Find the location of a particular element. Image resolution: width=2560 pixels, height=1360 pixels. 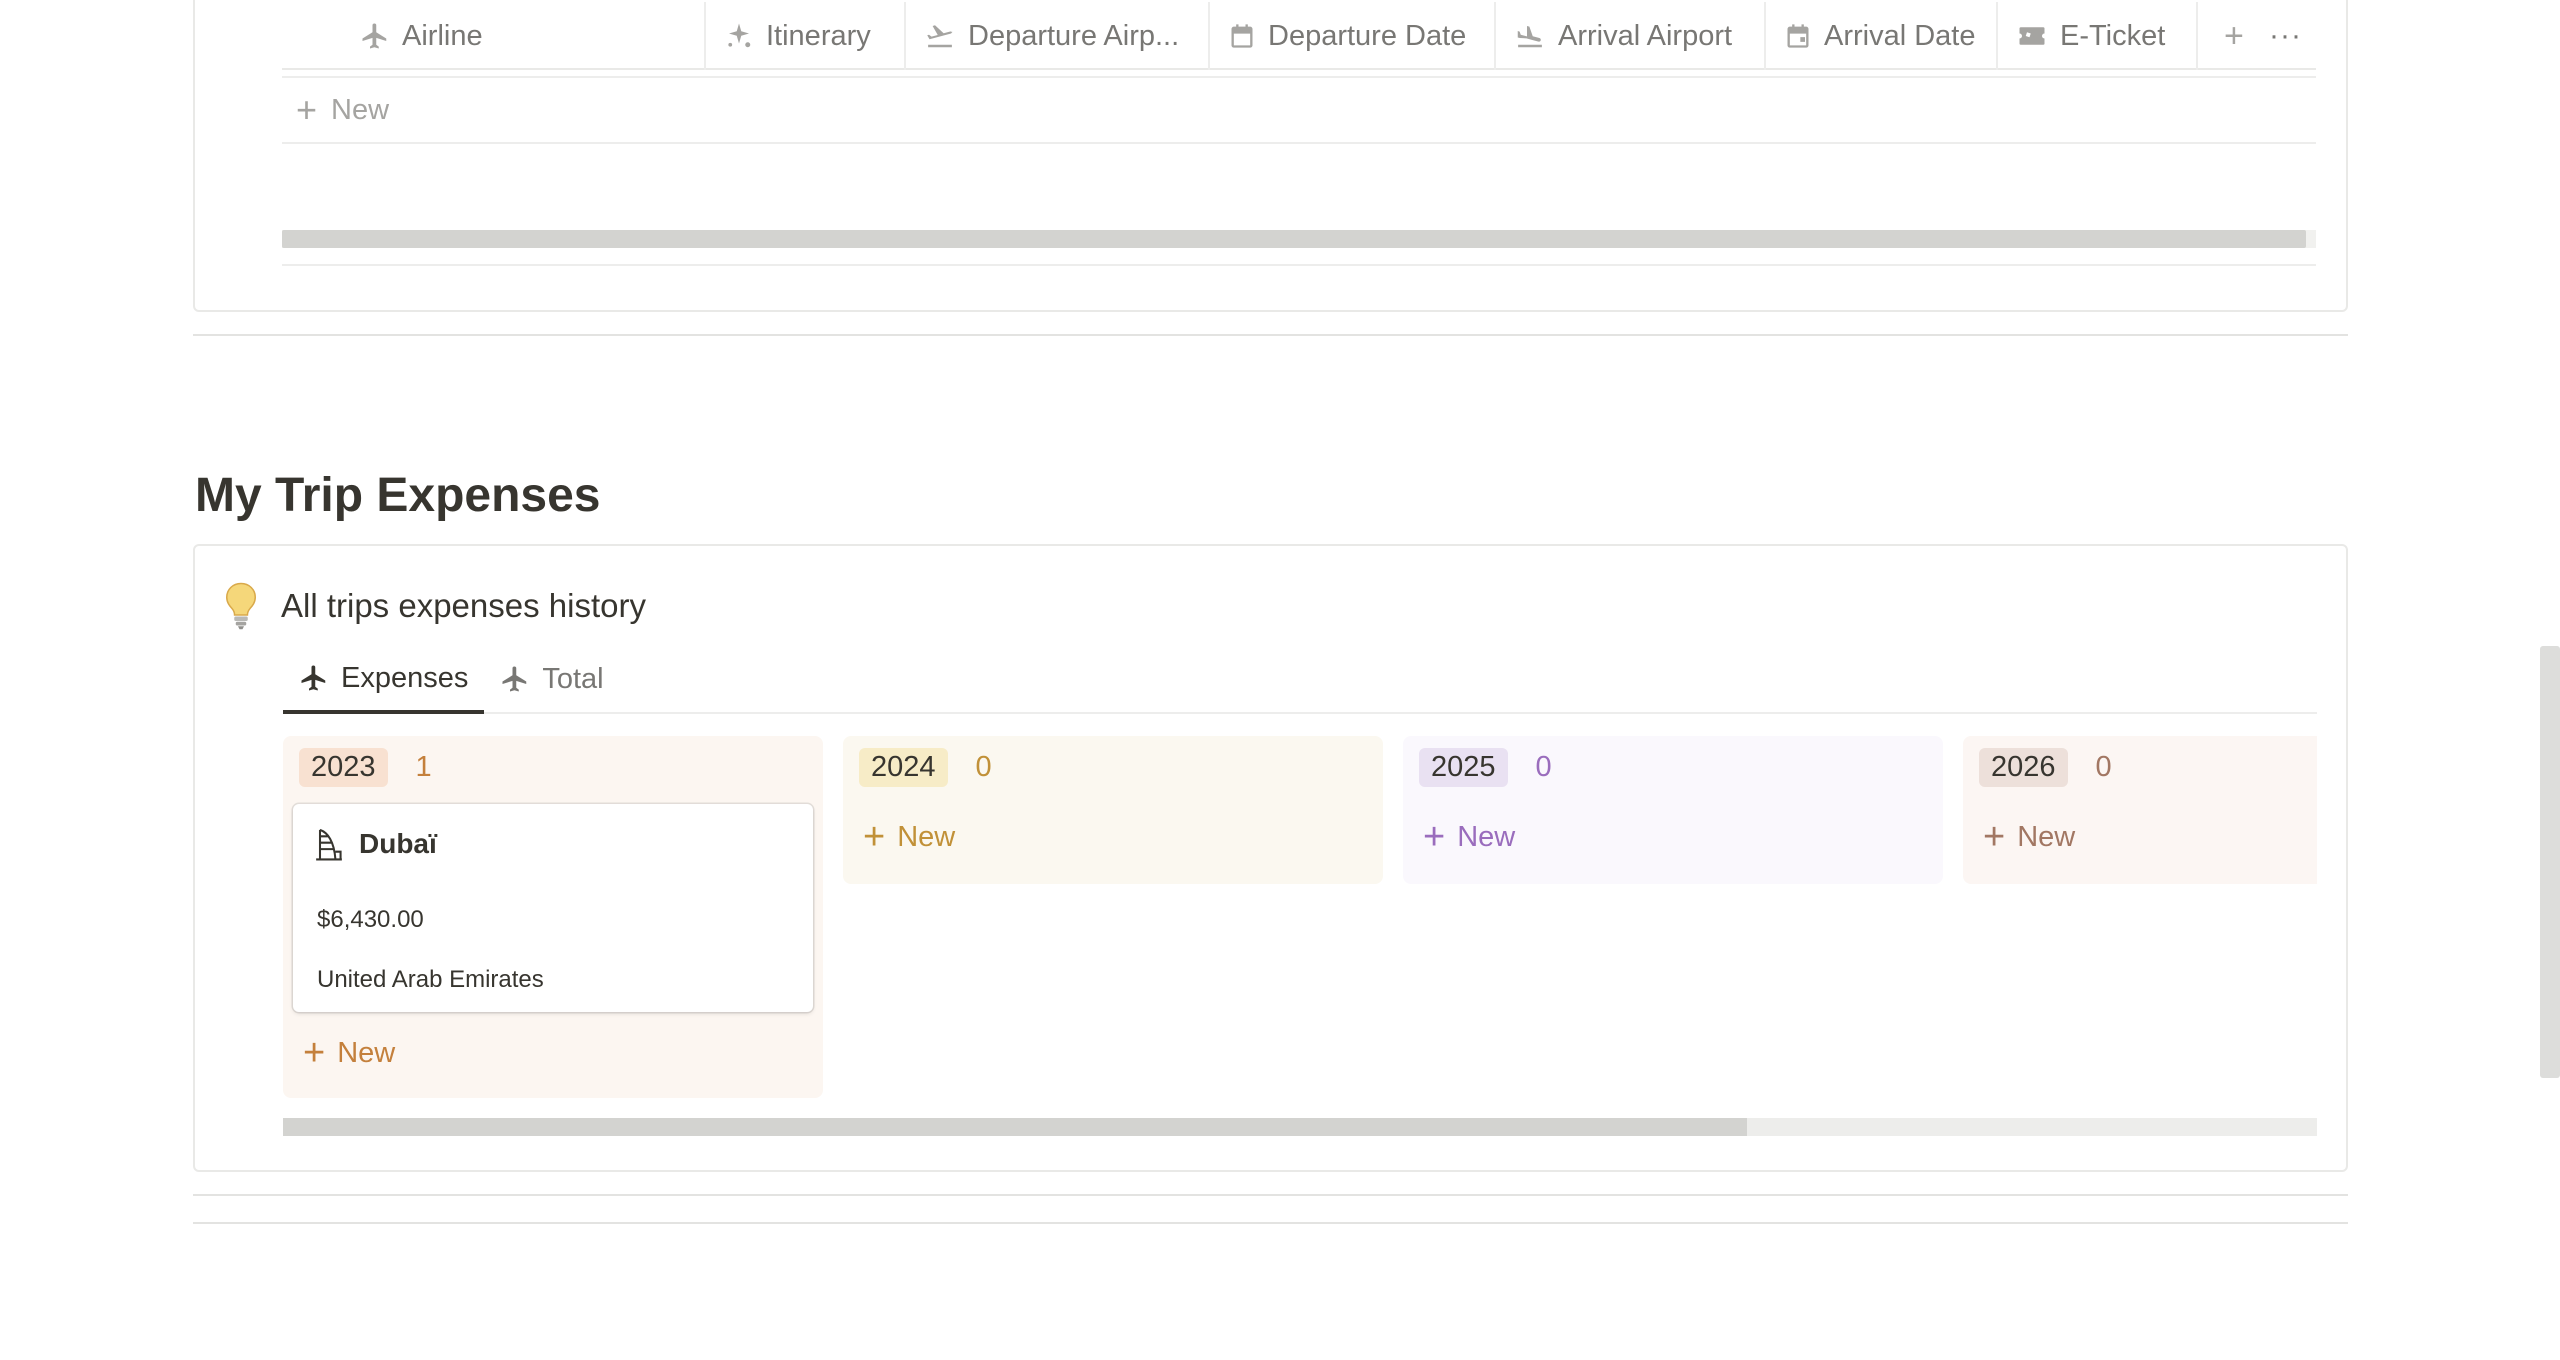

column-header-label: Departure Date is located at coordinates (1367, 35).